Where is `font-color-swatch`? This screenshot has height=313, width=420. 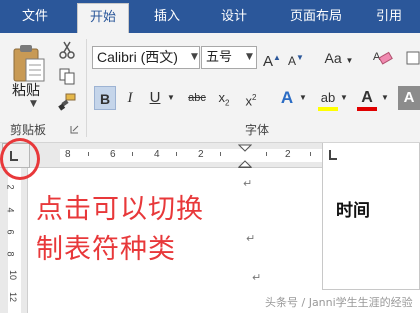 font-color-swatch is located at coordinates (367, 109).